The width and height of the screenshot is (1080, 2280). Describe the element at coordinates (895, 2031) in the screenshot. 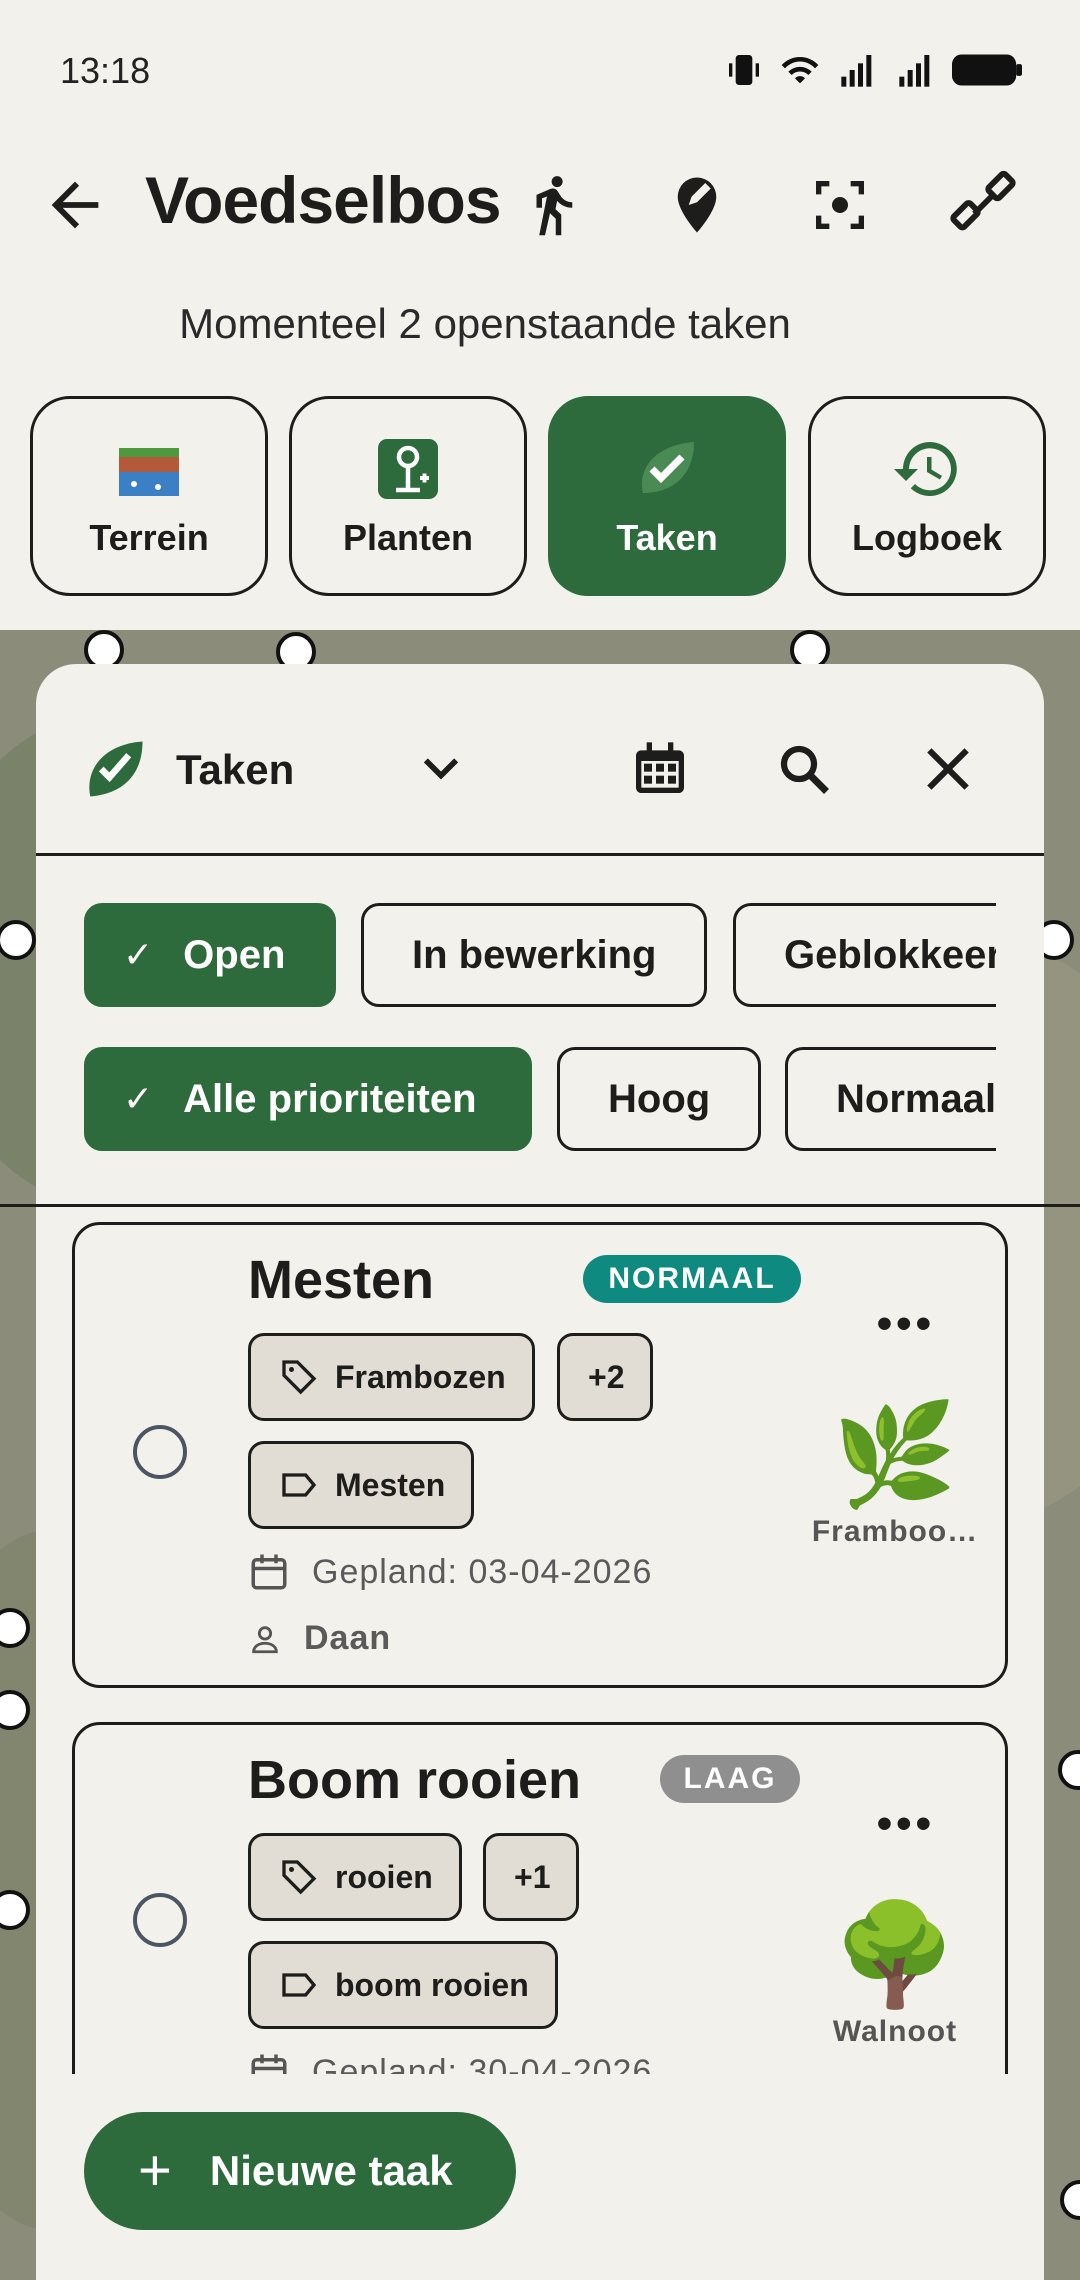

I see `plant-name: Walnoot` at that location.